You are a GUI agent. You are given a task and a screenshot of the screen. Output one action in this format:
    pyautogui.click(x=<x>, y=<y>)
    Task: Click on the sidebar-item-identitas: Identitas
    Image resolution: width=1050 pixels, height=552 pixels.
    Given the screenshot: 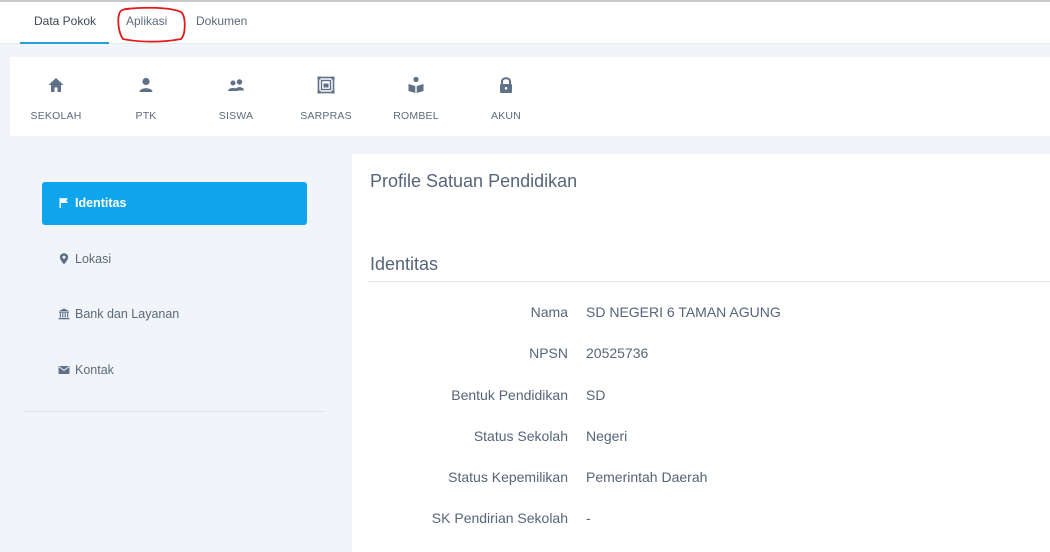 What is the action you would take?
    pyautogui.click(x=174, y=203)
    